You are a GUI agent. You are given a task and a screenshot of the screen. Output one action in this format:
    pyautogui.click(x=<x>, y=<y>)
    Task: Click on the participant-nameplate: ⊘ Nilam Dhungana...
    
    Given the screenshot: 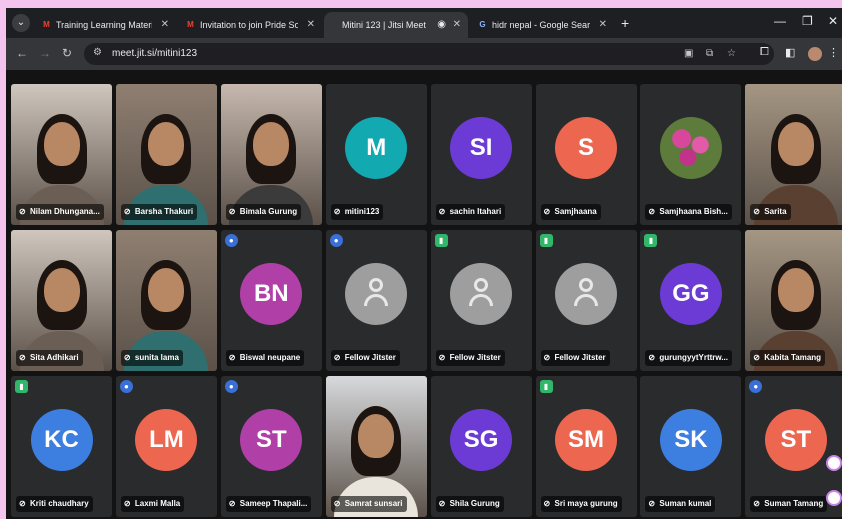 What is the action you would take?
    pyautogui.click(x=60, y=212)
    